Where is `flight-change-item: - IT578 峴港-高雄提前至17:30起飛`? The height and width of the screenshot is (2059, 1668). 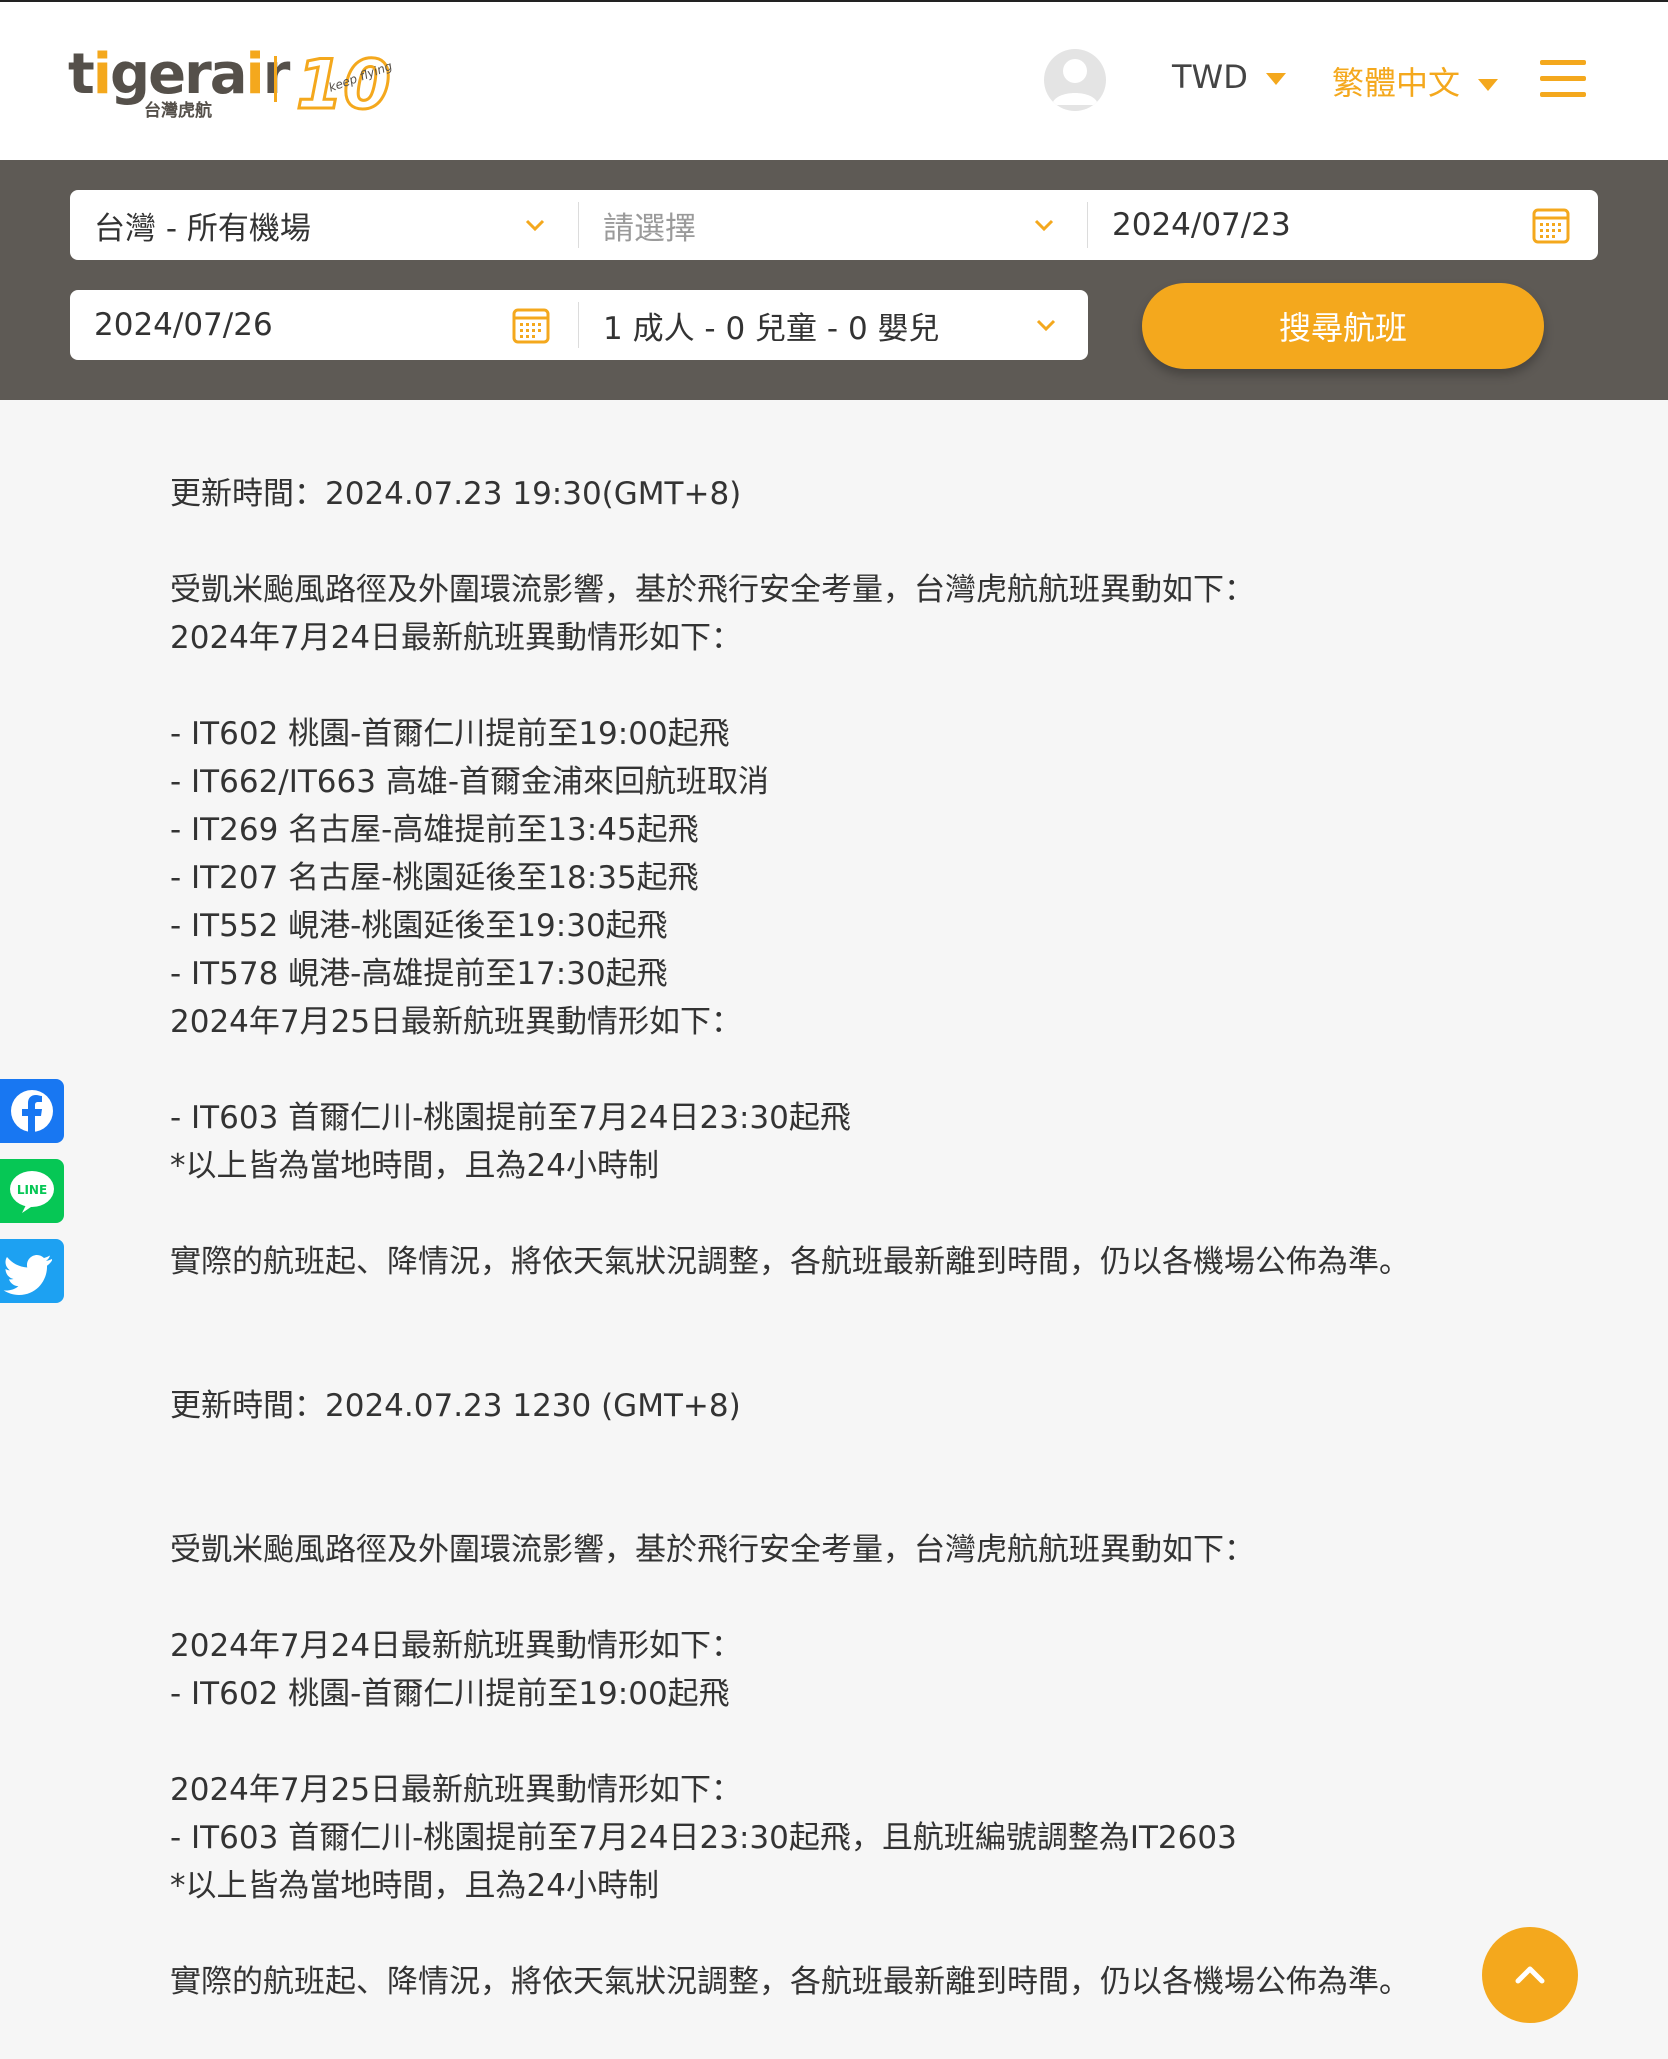 flight-change-item: - IT578 峴港-高雄提前至17:30起飛 is located at coordinates (419, 974).